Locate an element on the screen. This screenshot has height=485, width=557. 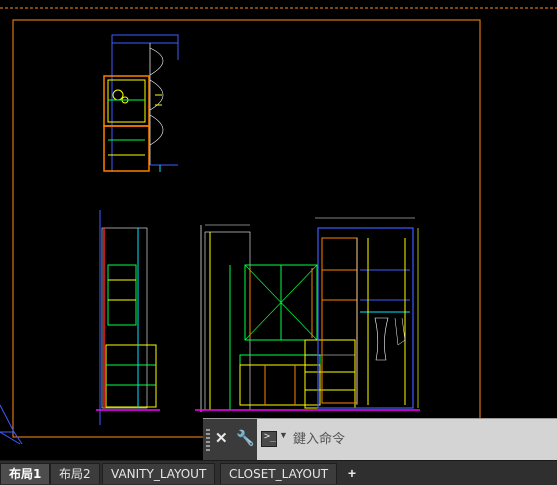
tab-layout1: 布局1 is located at coordinates (25, 473).